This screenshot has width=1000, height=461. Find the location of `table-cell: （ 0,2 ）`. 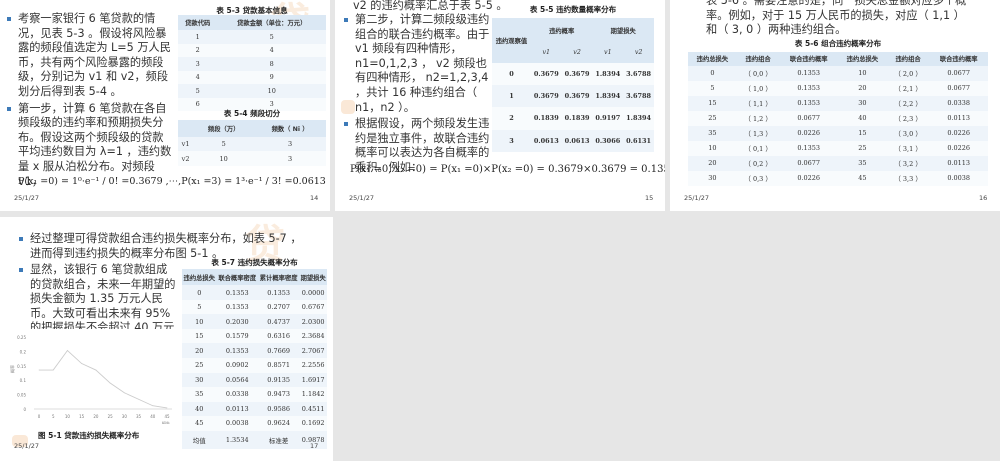

table-cell: （ 0,2 ） is located at coordinates (758, 163).